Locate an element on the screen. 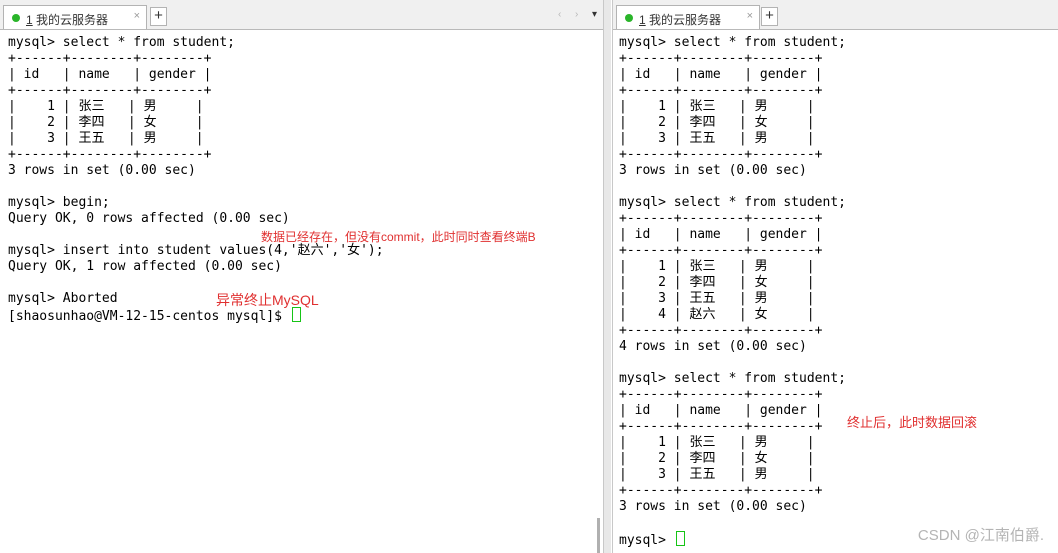  tab-server-left: 1 我的云服务器 × is located at coordinates (75, 17).